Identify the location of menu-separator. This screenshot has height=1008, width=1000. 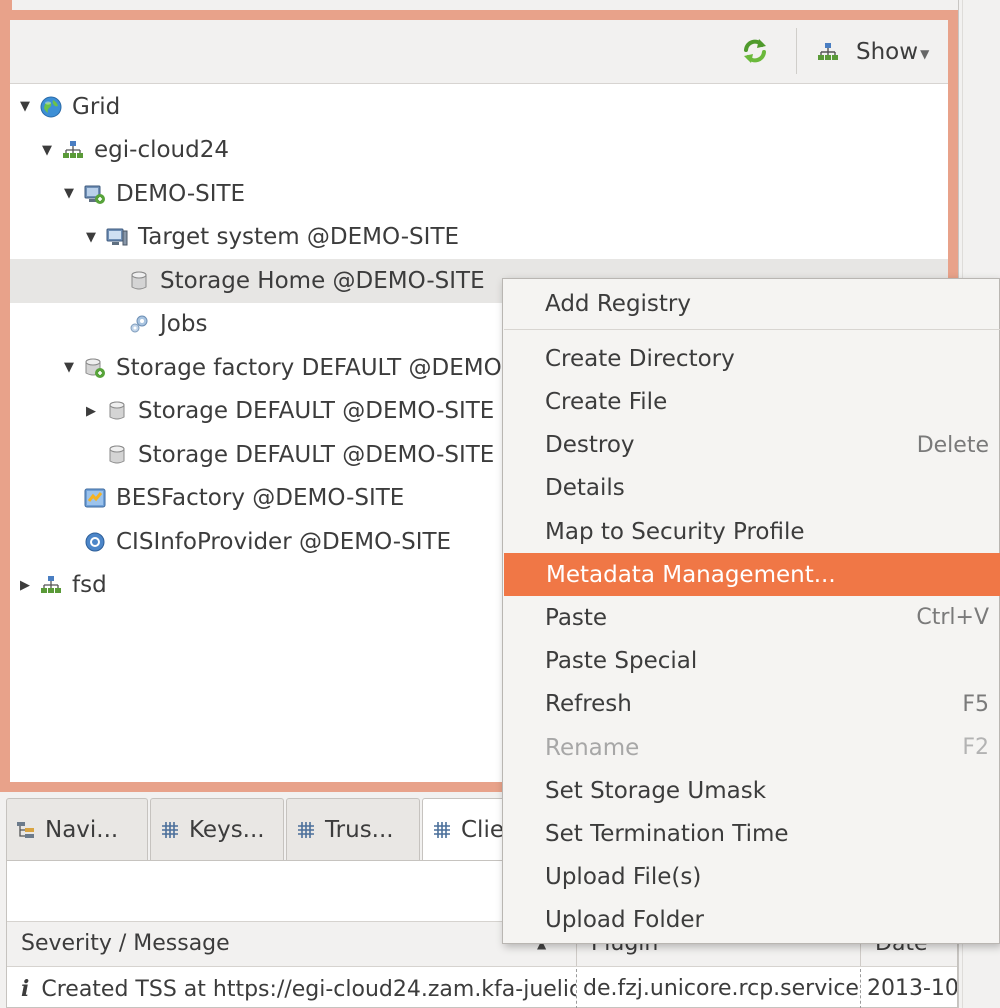
(752, 330).